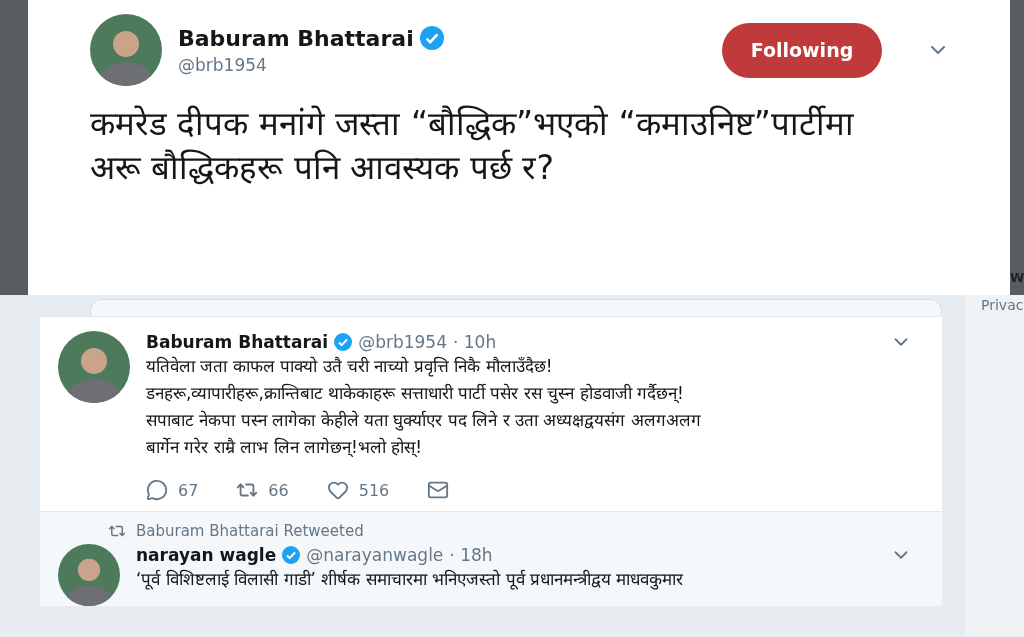  Describe the element at coordinates (1002, 305) in the screenshot. I see `privacy-link: Privac` at that location.